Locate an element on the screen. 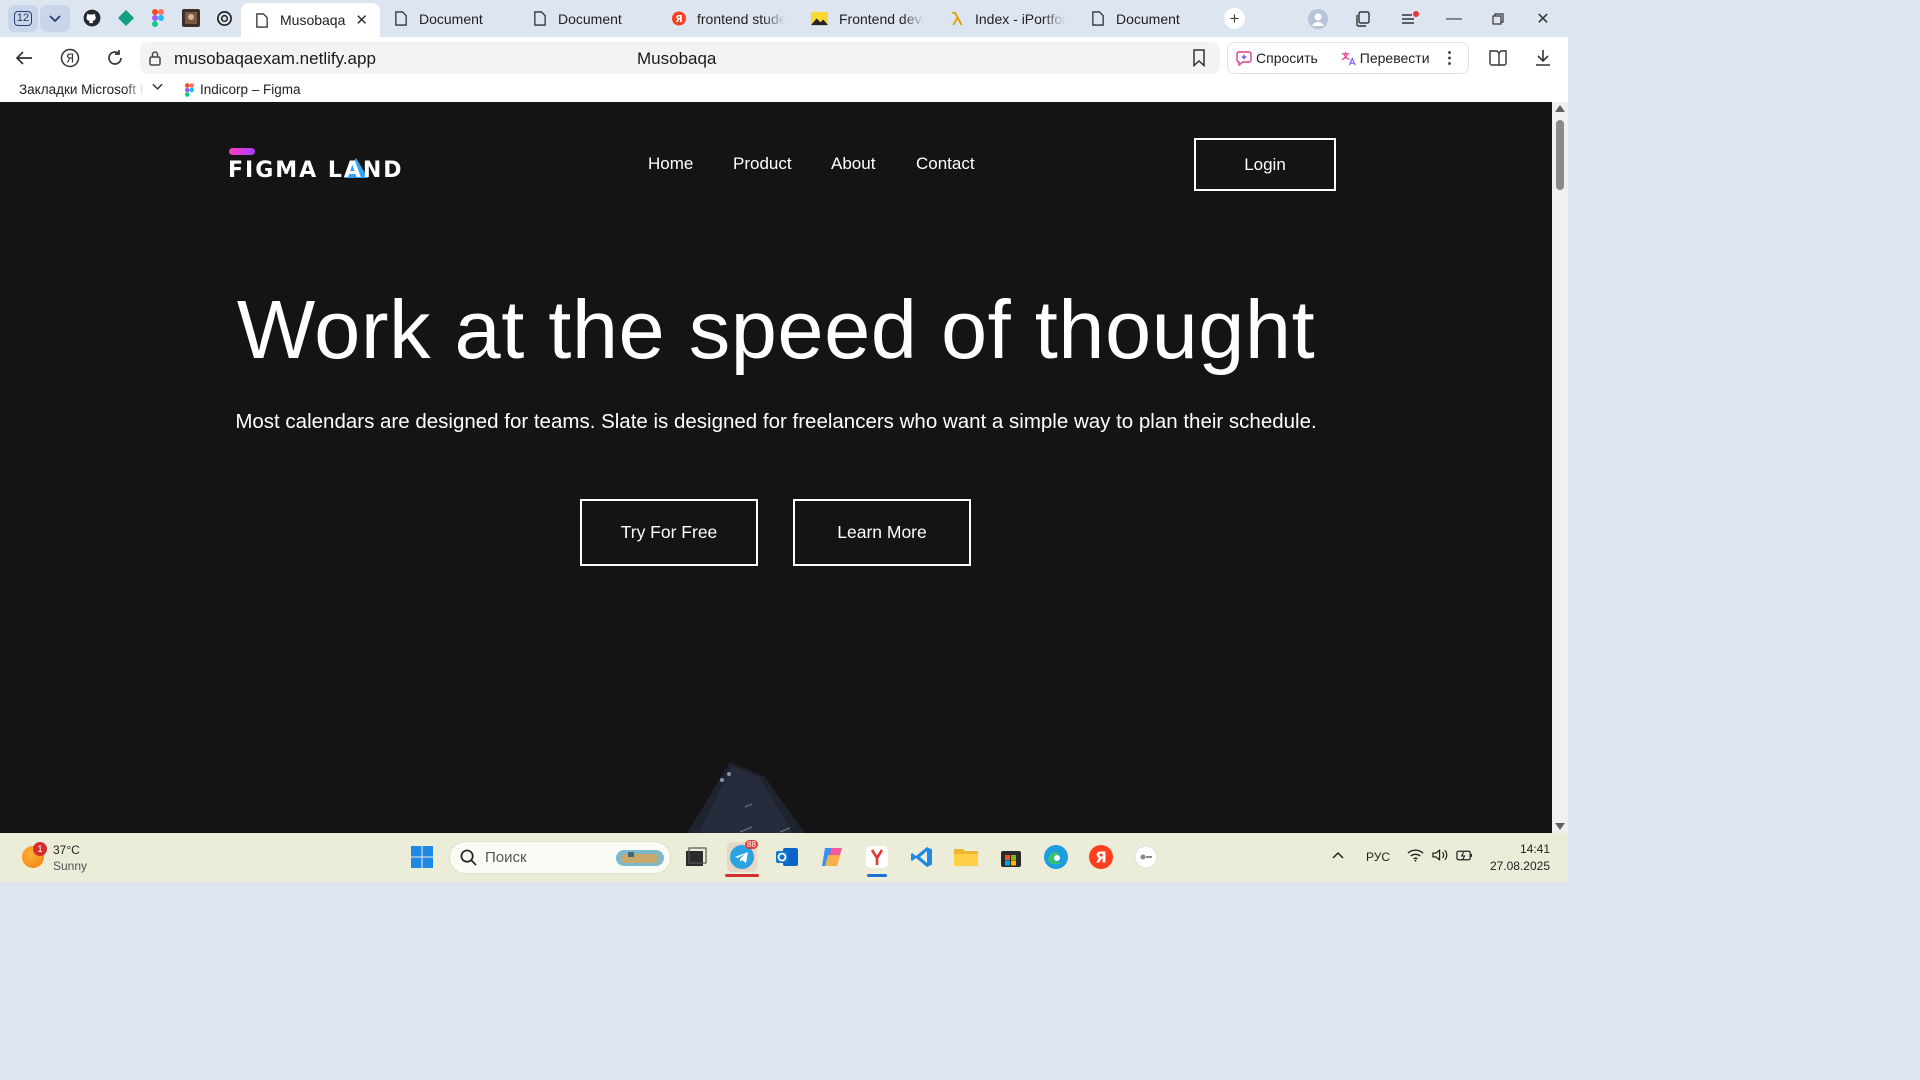  tab-title: frontend studer is located at coordinates (741, 18).